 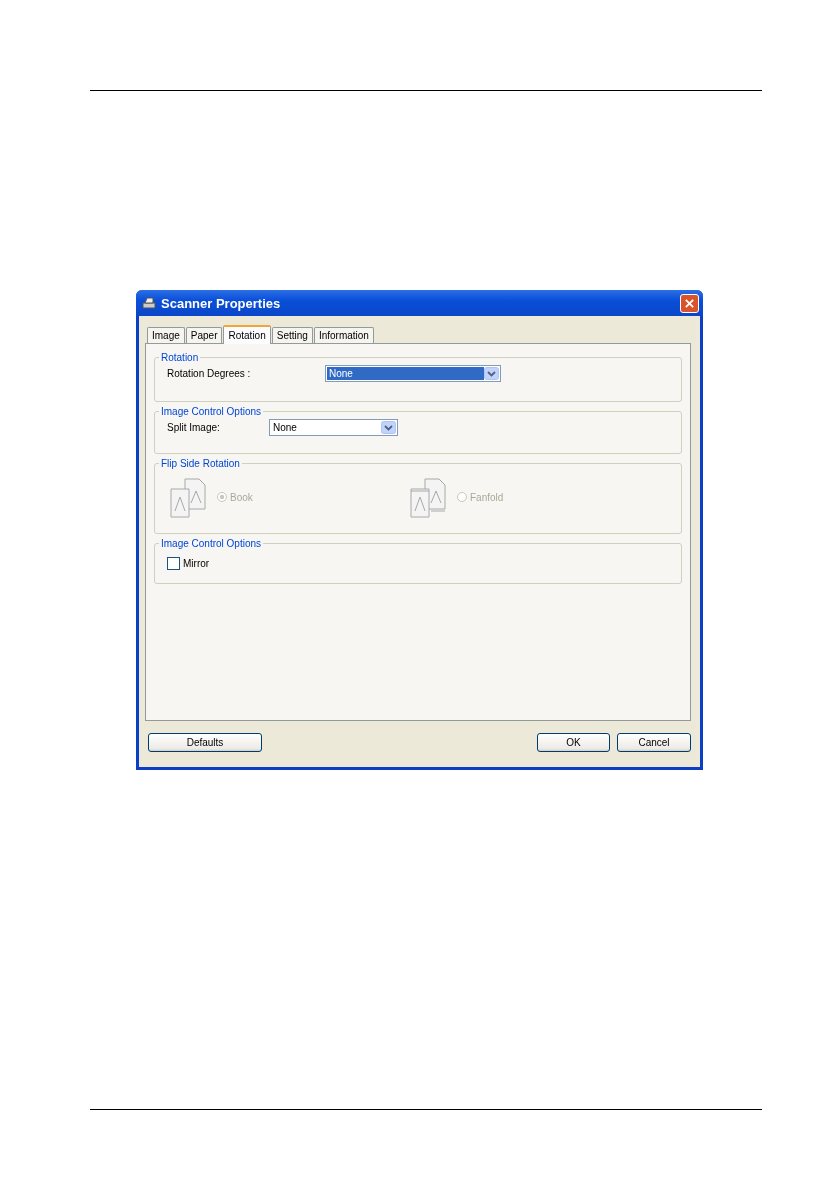 I want to click on checkbox: Mirror, so click(x=188, y=563).